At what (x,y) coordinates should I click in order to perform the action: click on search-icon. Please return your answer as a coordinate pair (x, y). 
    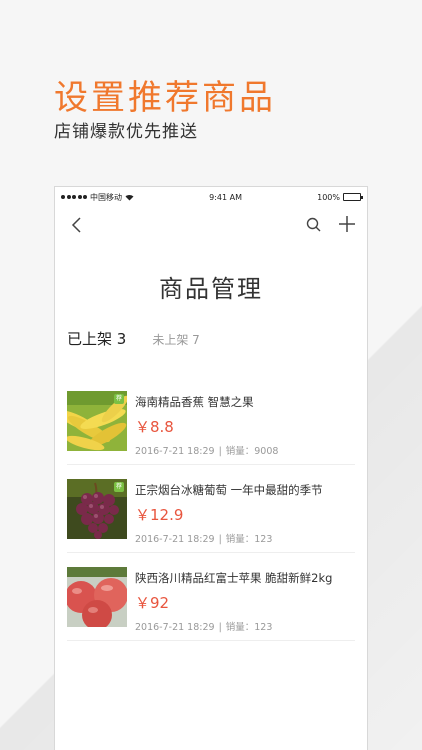
    Looking at the image, I should click on (314, 225).